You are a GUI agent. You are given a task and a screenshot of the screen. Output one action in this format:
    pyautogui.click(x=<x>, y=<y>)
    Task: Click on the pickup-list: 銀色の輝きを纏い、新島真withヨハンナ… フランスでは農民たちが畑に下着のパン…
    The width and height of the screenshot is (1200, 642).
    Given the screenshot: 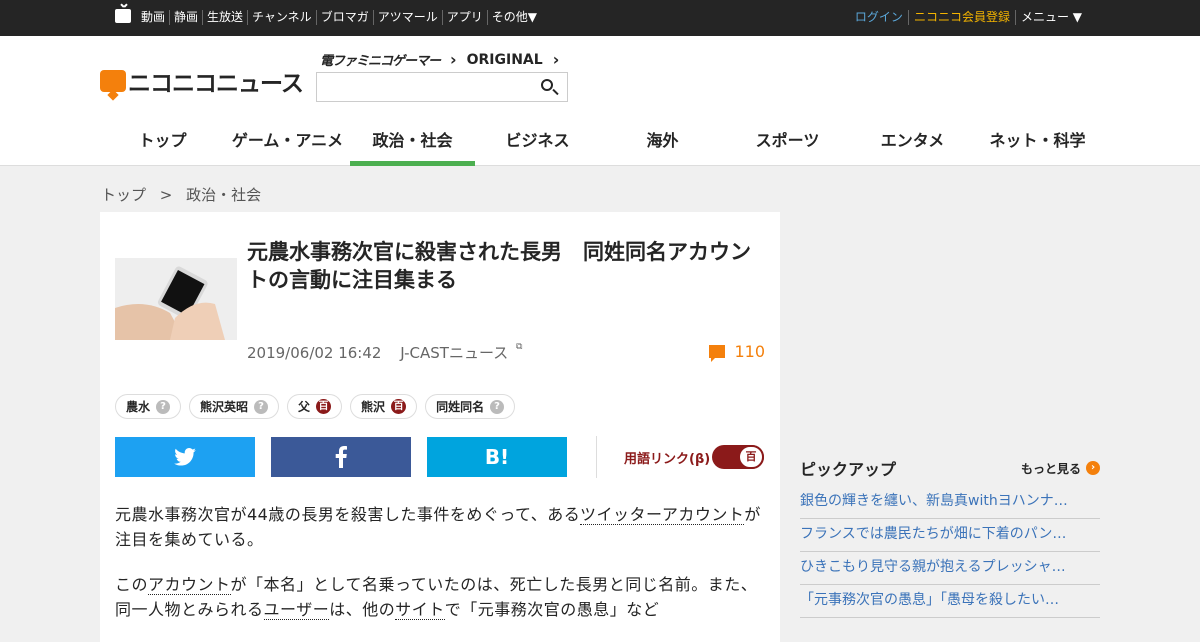 What is the action you would take?
    pyautogui.click(x=950, y=552)
    